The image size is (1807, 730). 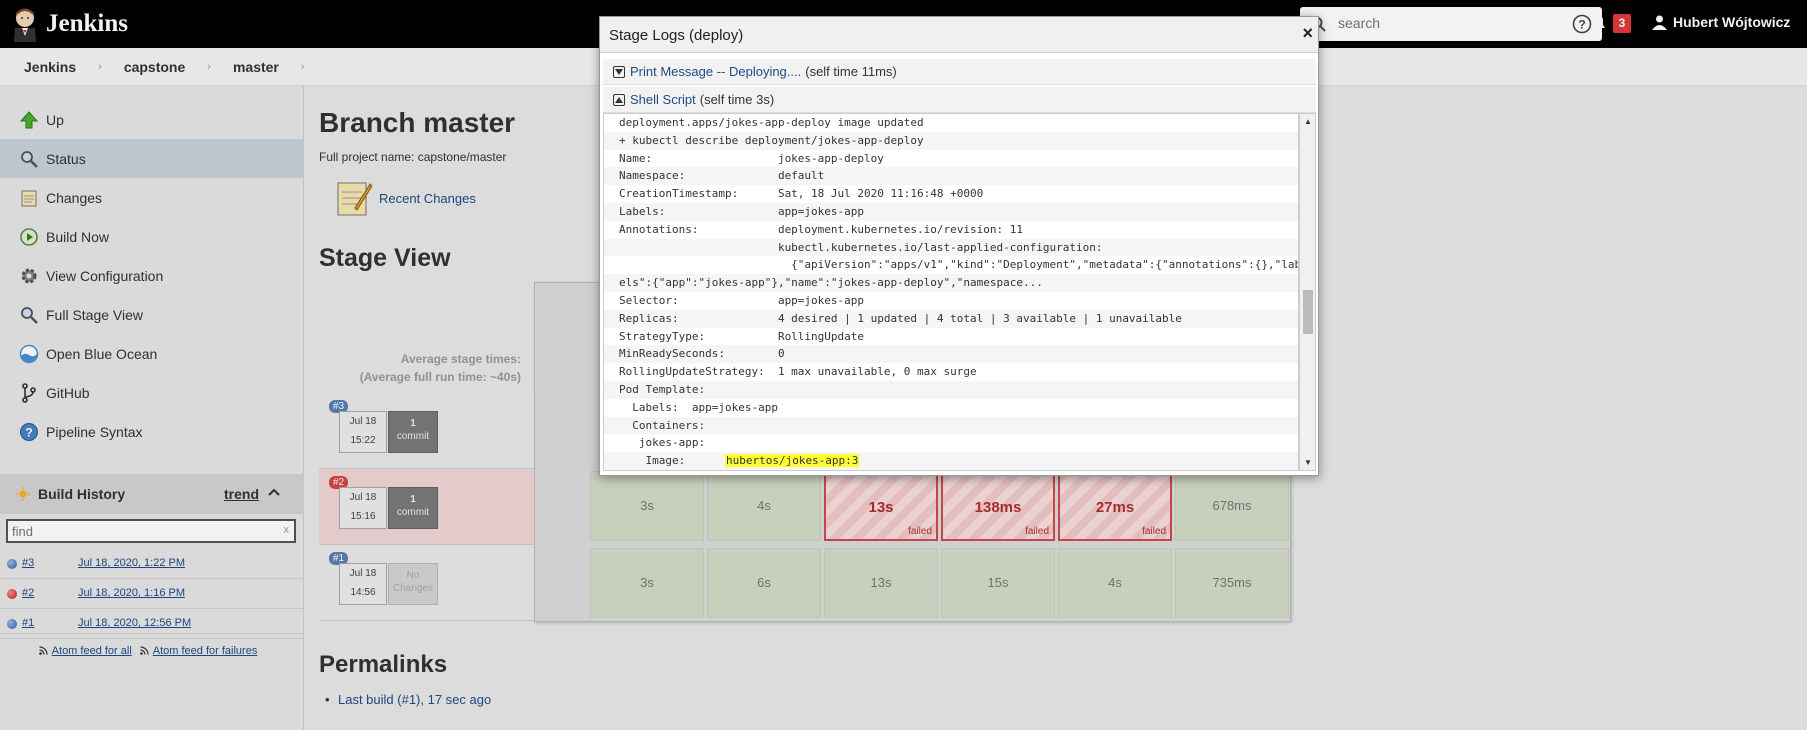 What do you see at coordinates (413, 157) in the screenshot?
I see `full-project-name: Full project name: capstone/master` at bounding box center [413, 157].